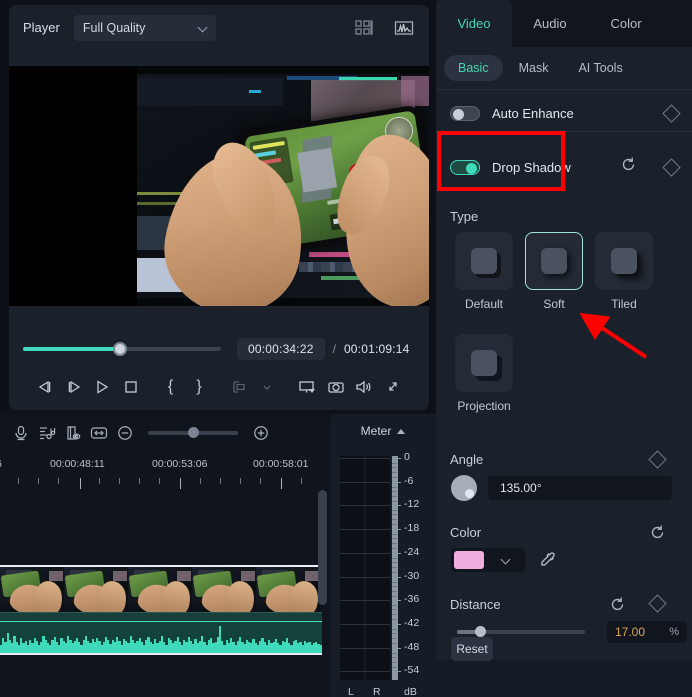 The height and width of the screenshot is (697, 692). What do you see at coordinates (600, 68) in the screenshot?
I see `subtab-ai-tools: AI Tools` at bounding box center [600, 68].